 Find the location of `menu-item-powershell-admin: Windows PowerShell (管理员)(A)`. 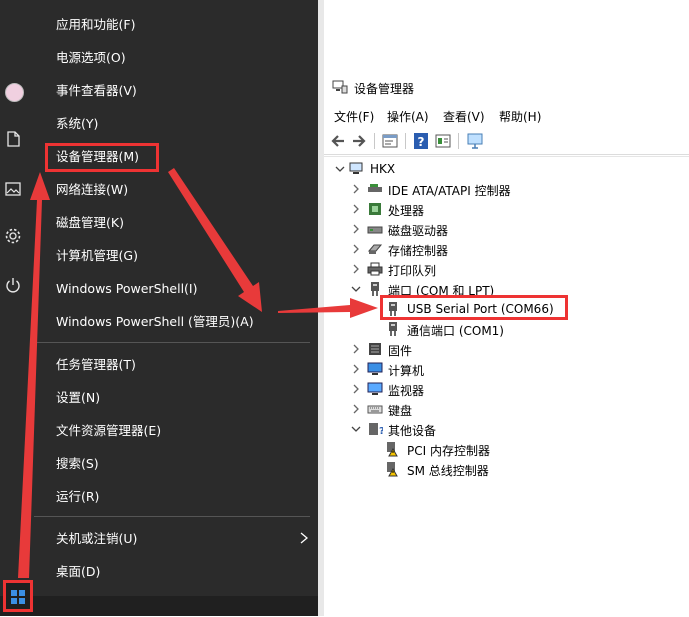

menu-item-powershell-admin: Windows PowerShell (管理员)(A) is located at coordinates (172, 321).